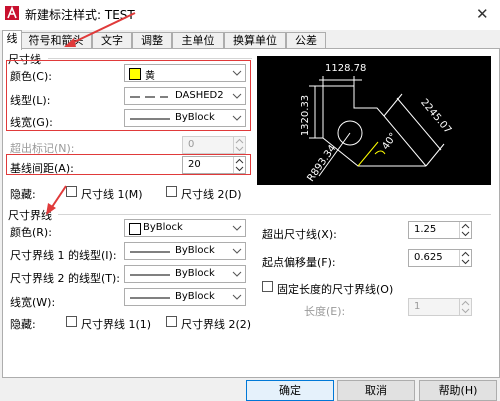 The image size is (500, 401). I want to click on extline-lineweight-select: ByBlock, so click(185, 297).